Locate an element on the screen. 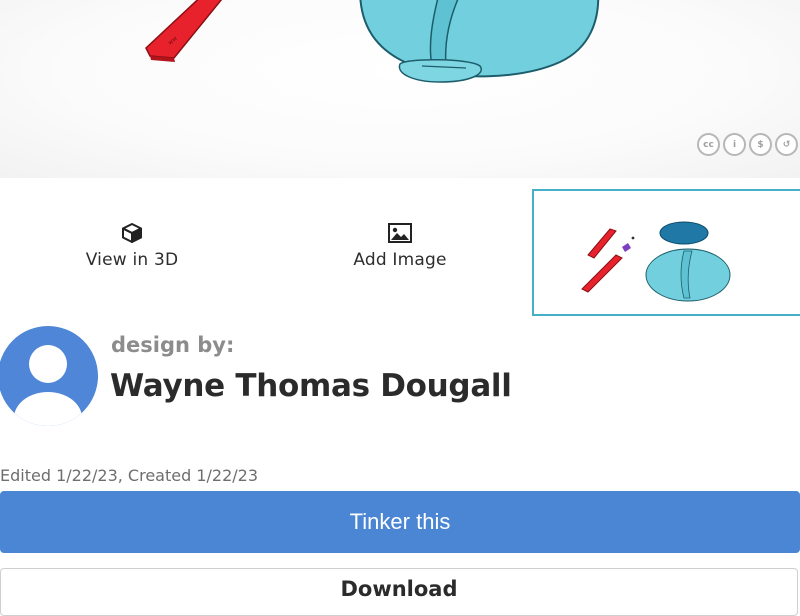 Image resolution: width=800 pixels, height=616 pixels. edit-create-dates: Edited 1/22/23, Created 1/22/23 is located at coordinates (129, 475).